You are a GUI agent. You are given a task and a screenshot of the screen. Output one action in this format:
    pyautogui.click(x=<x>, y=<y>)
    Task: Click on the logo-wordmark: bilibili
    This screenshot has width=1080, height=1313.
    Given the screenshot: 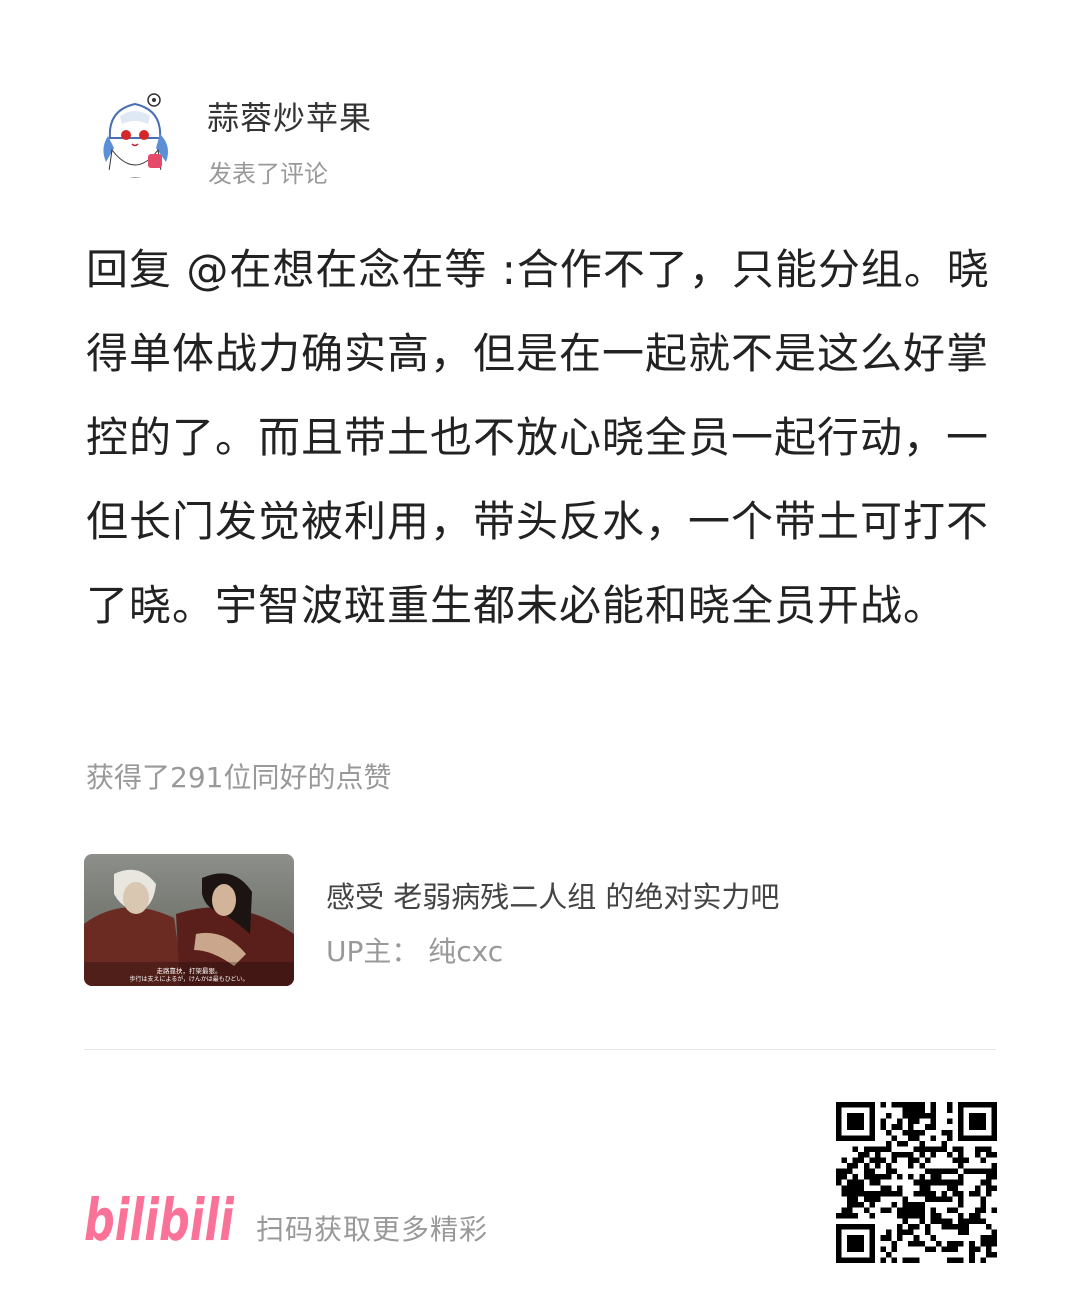 What is the action you would take?
    pyautogui.click(x=159, y=1218)
    